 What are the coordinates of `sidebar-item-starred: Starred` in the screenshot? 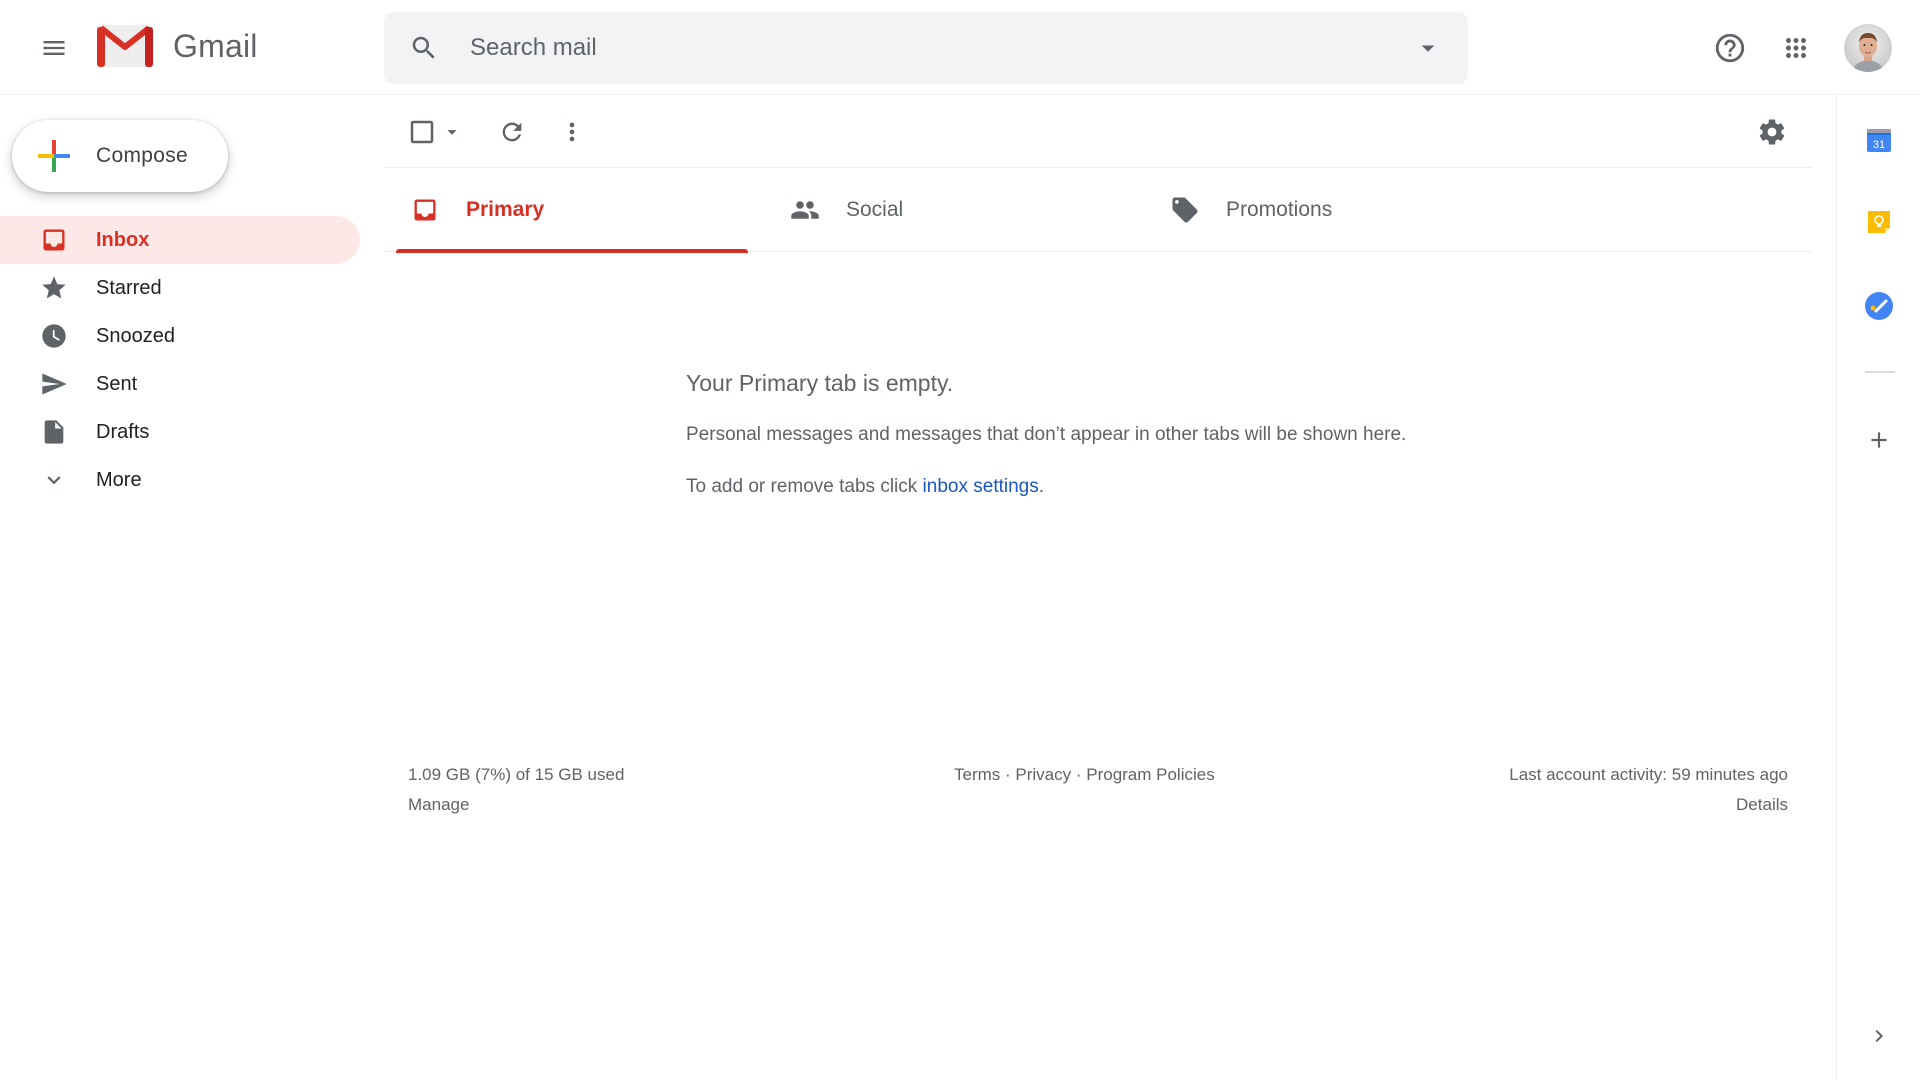 It's located at (180, 288).